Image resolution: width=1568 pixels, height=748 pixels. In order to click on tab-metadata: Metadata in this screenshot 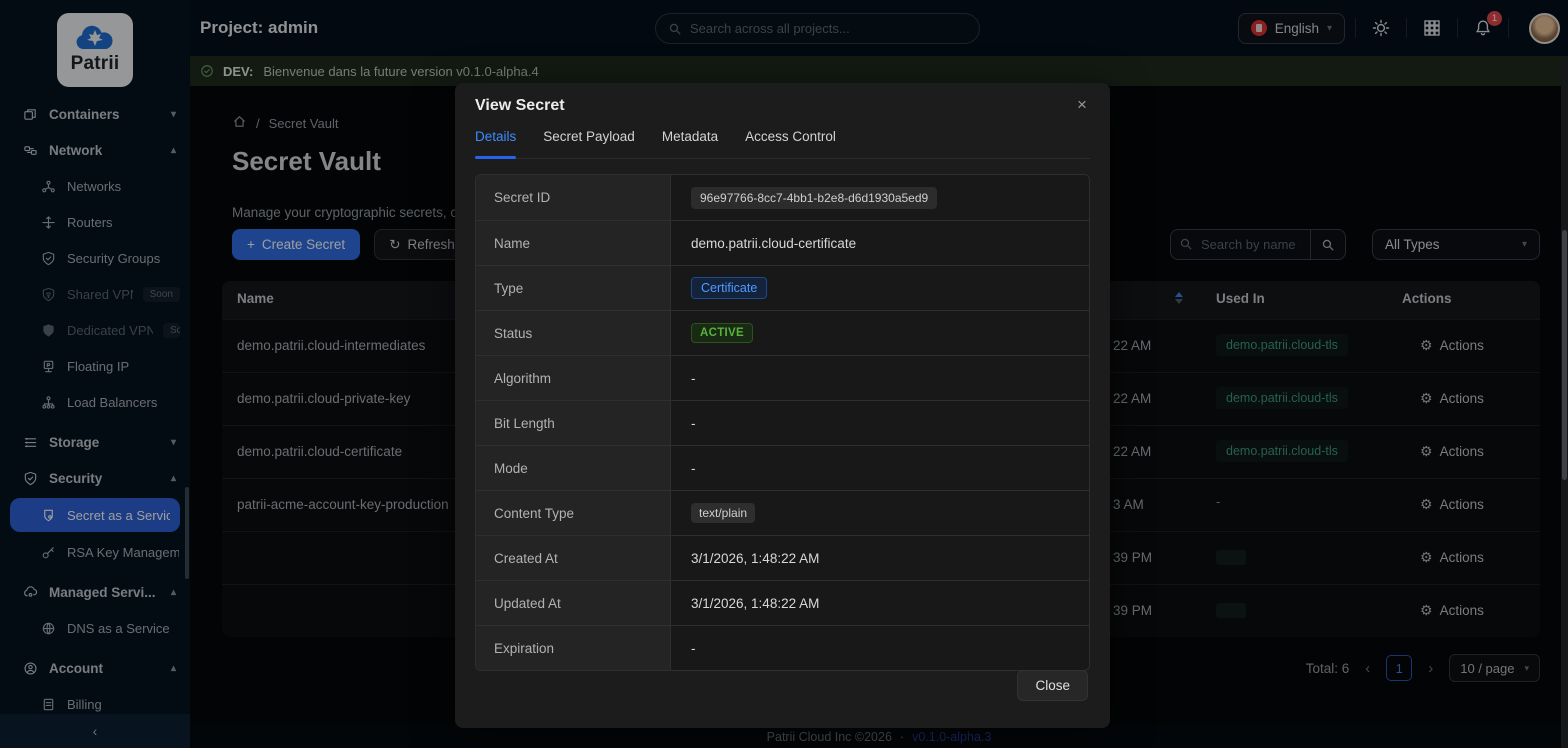, I will do `click(690, 143)`.